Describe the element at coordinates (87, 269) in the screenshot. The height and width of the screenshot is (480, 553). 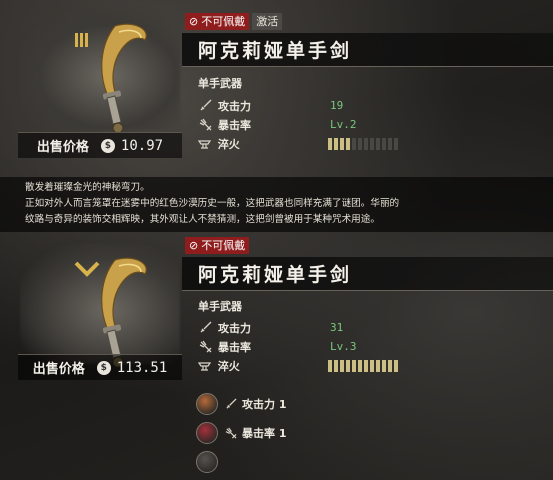
I see `chevron-down-icon` at that location.